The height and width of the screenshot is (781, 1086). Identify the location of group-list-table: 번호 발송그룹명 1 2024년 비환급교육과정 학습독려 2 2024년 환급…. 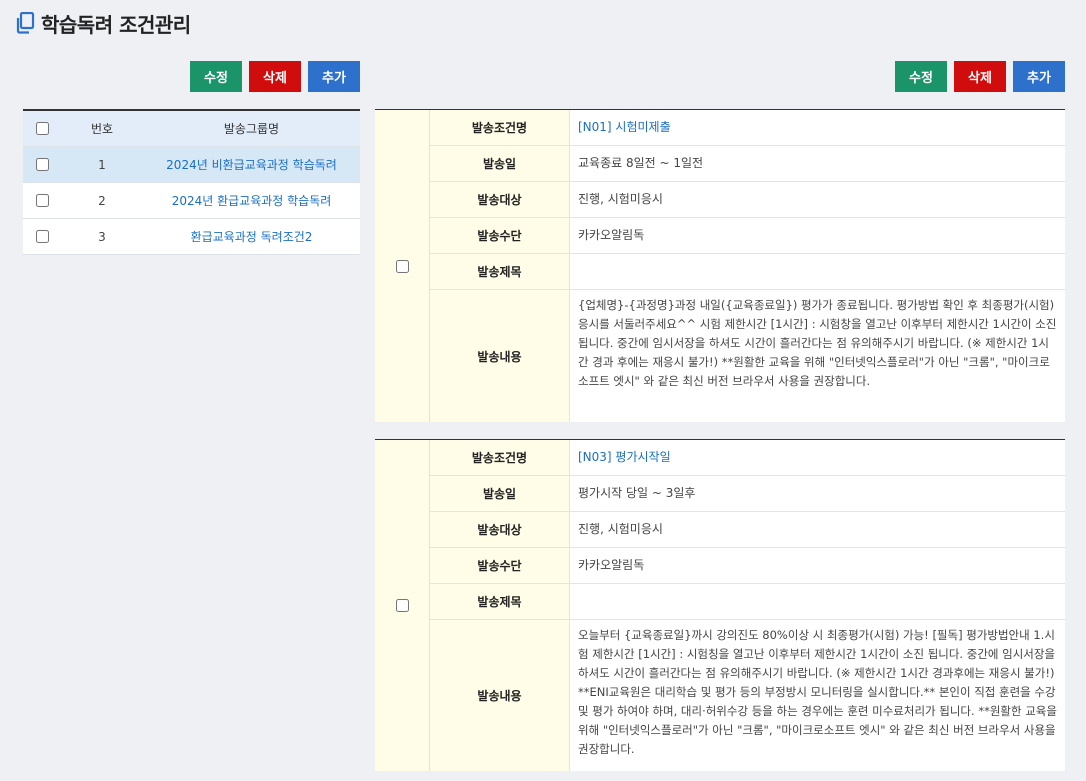
(191, 182).